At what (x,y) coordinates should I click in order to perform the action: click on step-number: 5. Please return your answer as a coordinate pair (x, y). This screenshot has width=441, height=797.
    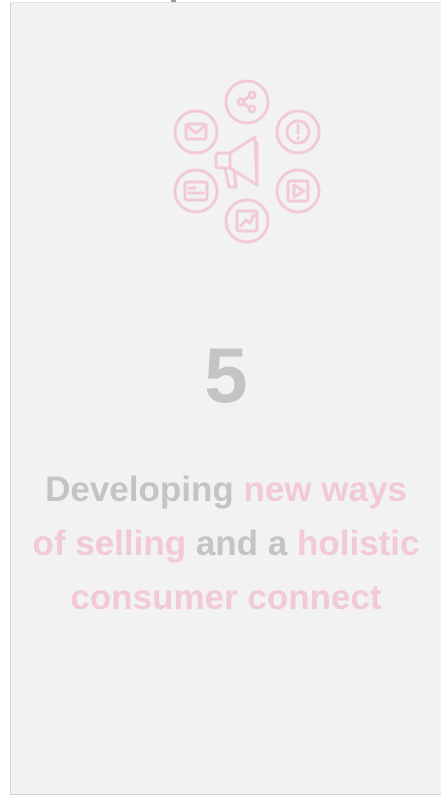
    Looking at the image, I should click on (226, 375).